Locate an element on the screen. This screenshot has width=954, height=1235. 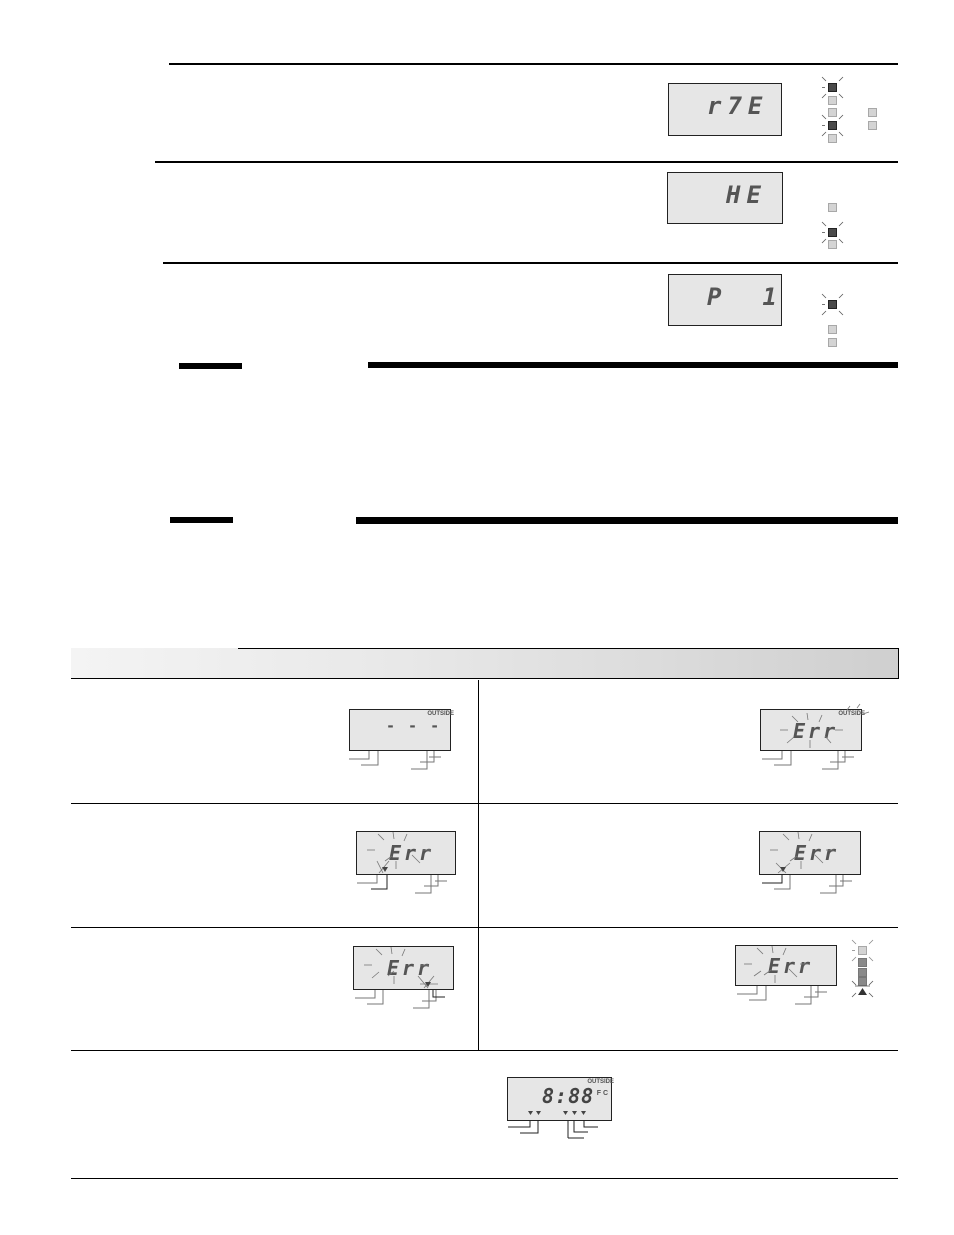
units-label: F C is located at coordinates (602, 1093).